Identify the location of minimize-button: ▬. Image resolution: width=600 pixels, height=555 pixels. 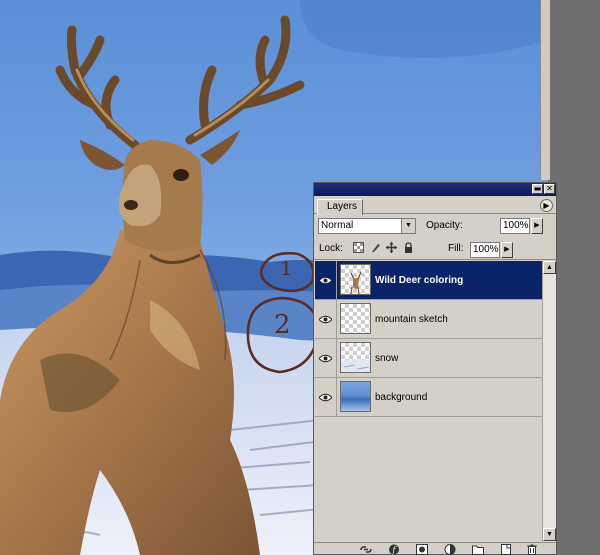
(537, 189).